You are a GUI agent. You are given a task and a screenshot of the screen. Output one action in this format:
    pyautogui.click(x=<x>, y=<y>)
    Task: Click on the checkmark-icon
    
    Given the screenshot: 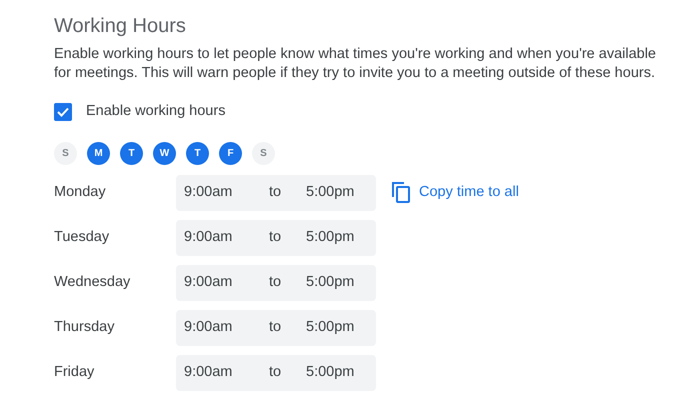 What is the action you would take?
    pyautogui.click(x=63, y=111)
    